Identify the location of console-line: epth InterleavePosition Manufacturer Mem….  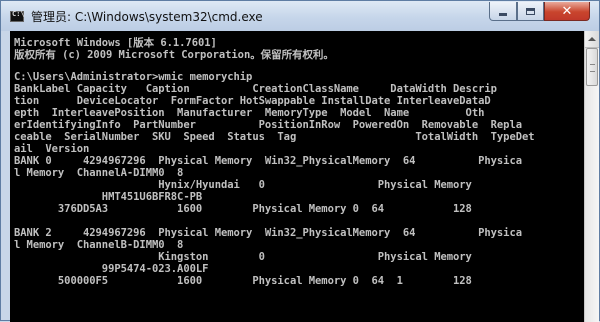
(249, 113).